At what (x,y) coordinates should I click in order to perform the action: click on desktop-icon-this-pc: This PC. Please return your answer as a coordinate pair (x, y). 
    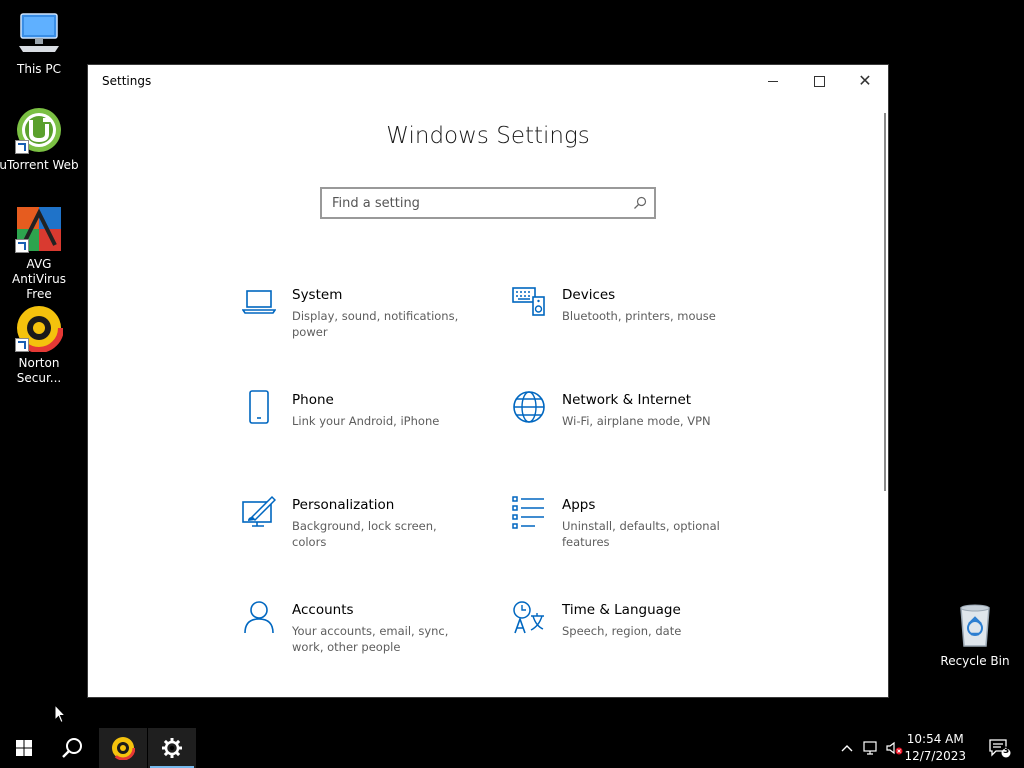
    Looking at the image, I should click on (39, 43).